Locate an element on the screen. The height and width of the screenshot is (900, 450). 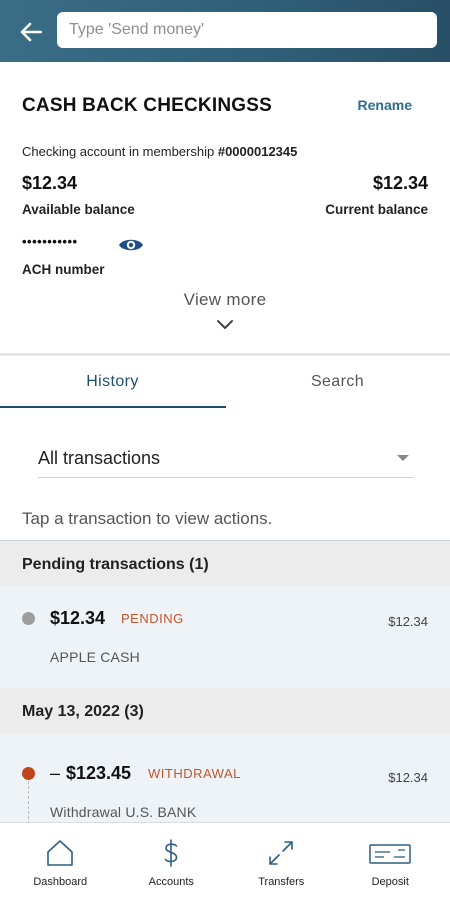
nav-accounts: Accounts is located at coordinates (171, 861).